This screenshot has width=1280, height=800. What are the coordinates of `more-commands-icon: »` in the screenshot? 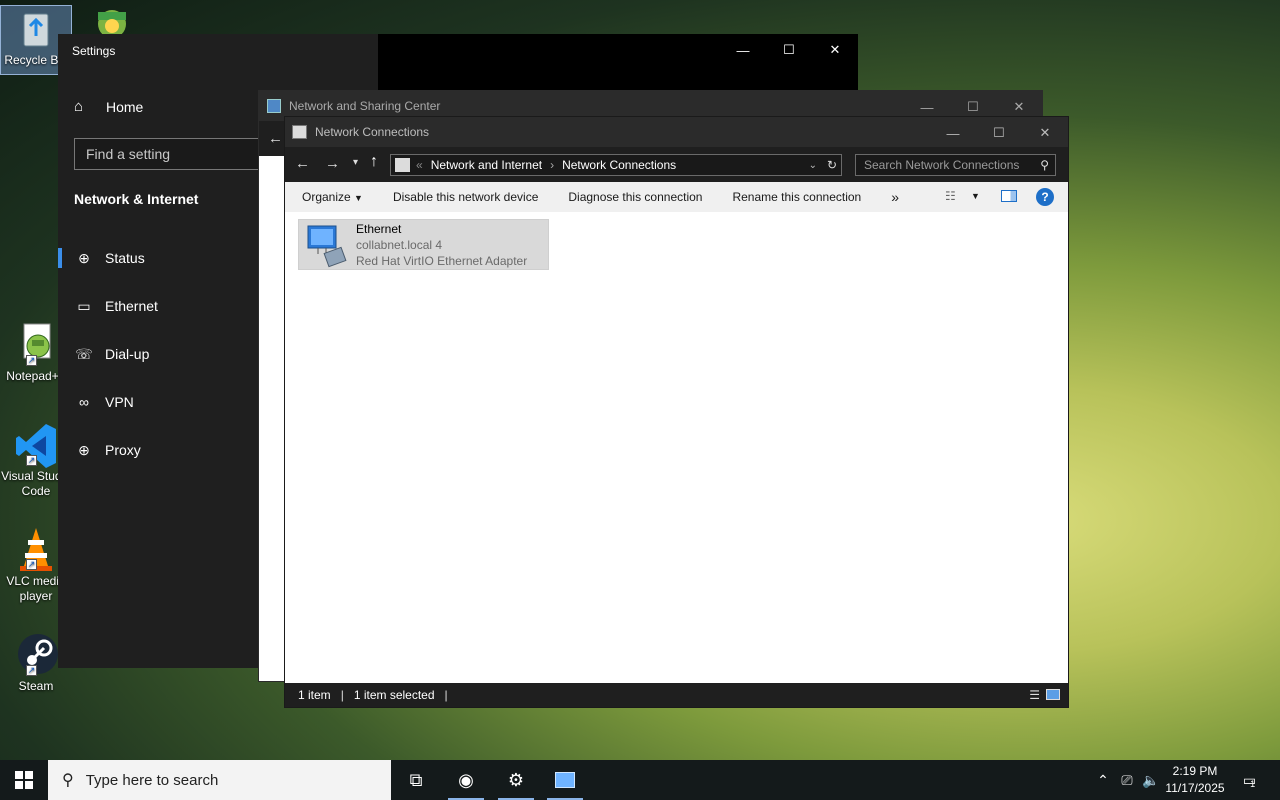 It's located at (895, 197).